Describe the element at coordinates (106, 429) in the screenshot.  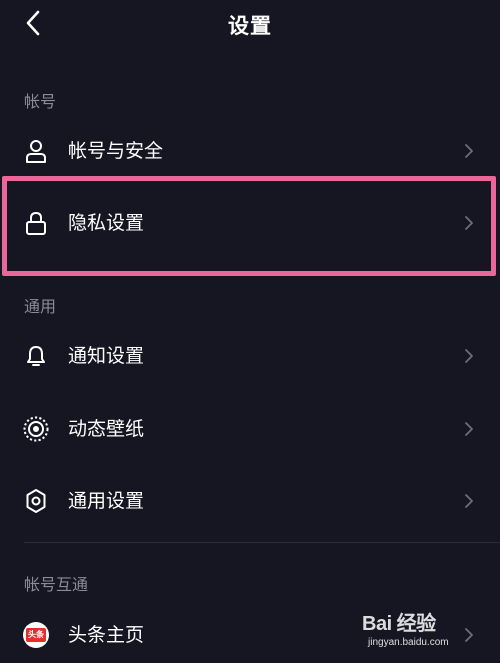
I see `settings-item-label: 动态壁纸` at that location.